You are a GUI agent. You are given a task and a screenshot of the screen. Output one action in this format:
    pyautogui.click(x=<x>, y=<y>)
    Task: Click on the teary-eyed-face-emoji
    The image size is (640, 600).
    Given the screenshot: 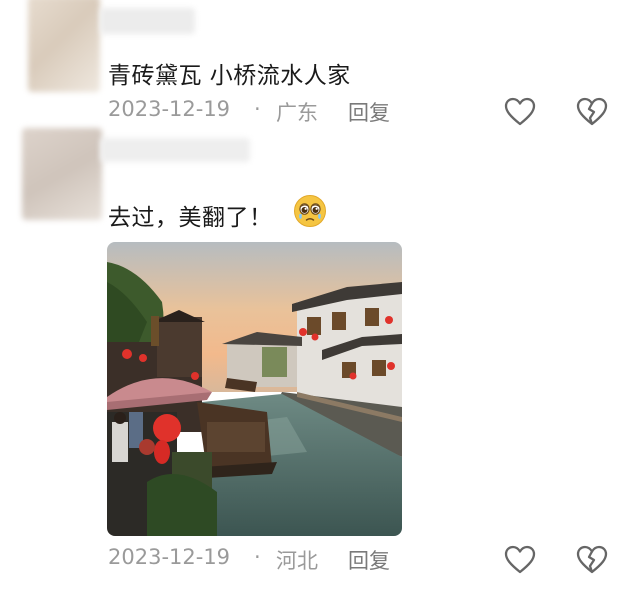 What is the action you would take?
    pyautogui.click(x=310, y=211)
    